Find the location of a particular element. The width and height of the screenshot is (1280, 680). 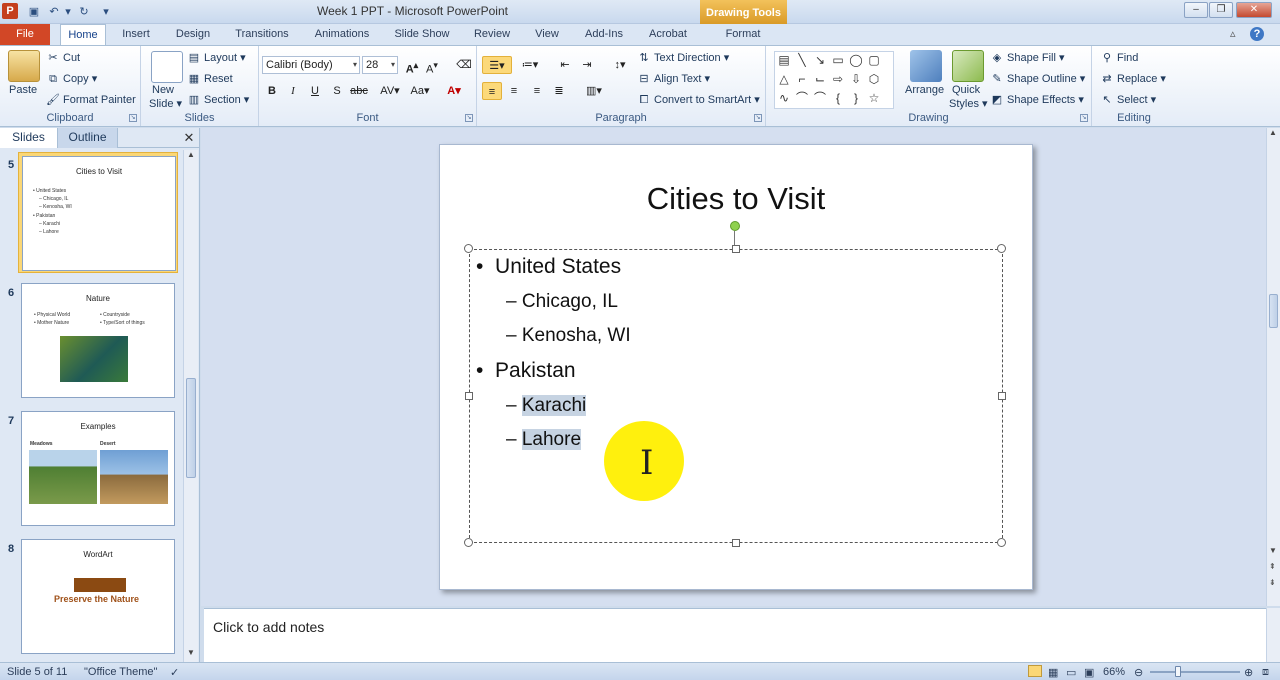

bullets-icon: ☰▾ is located at coordinates (497, 65).